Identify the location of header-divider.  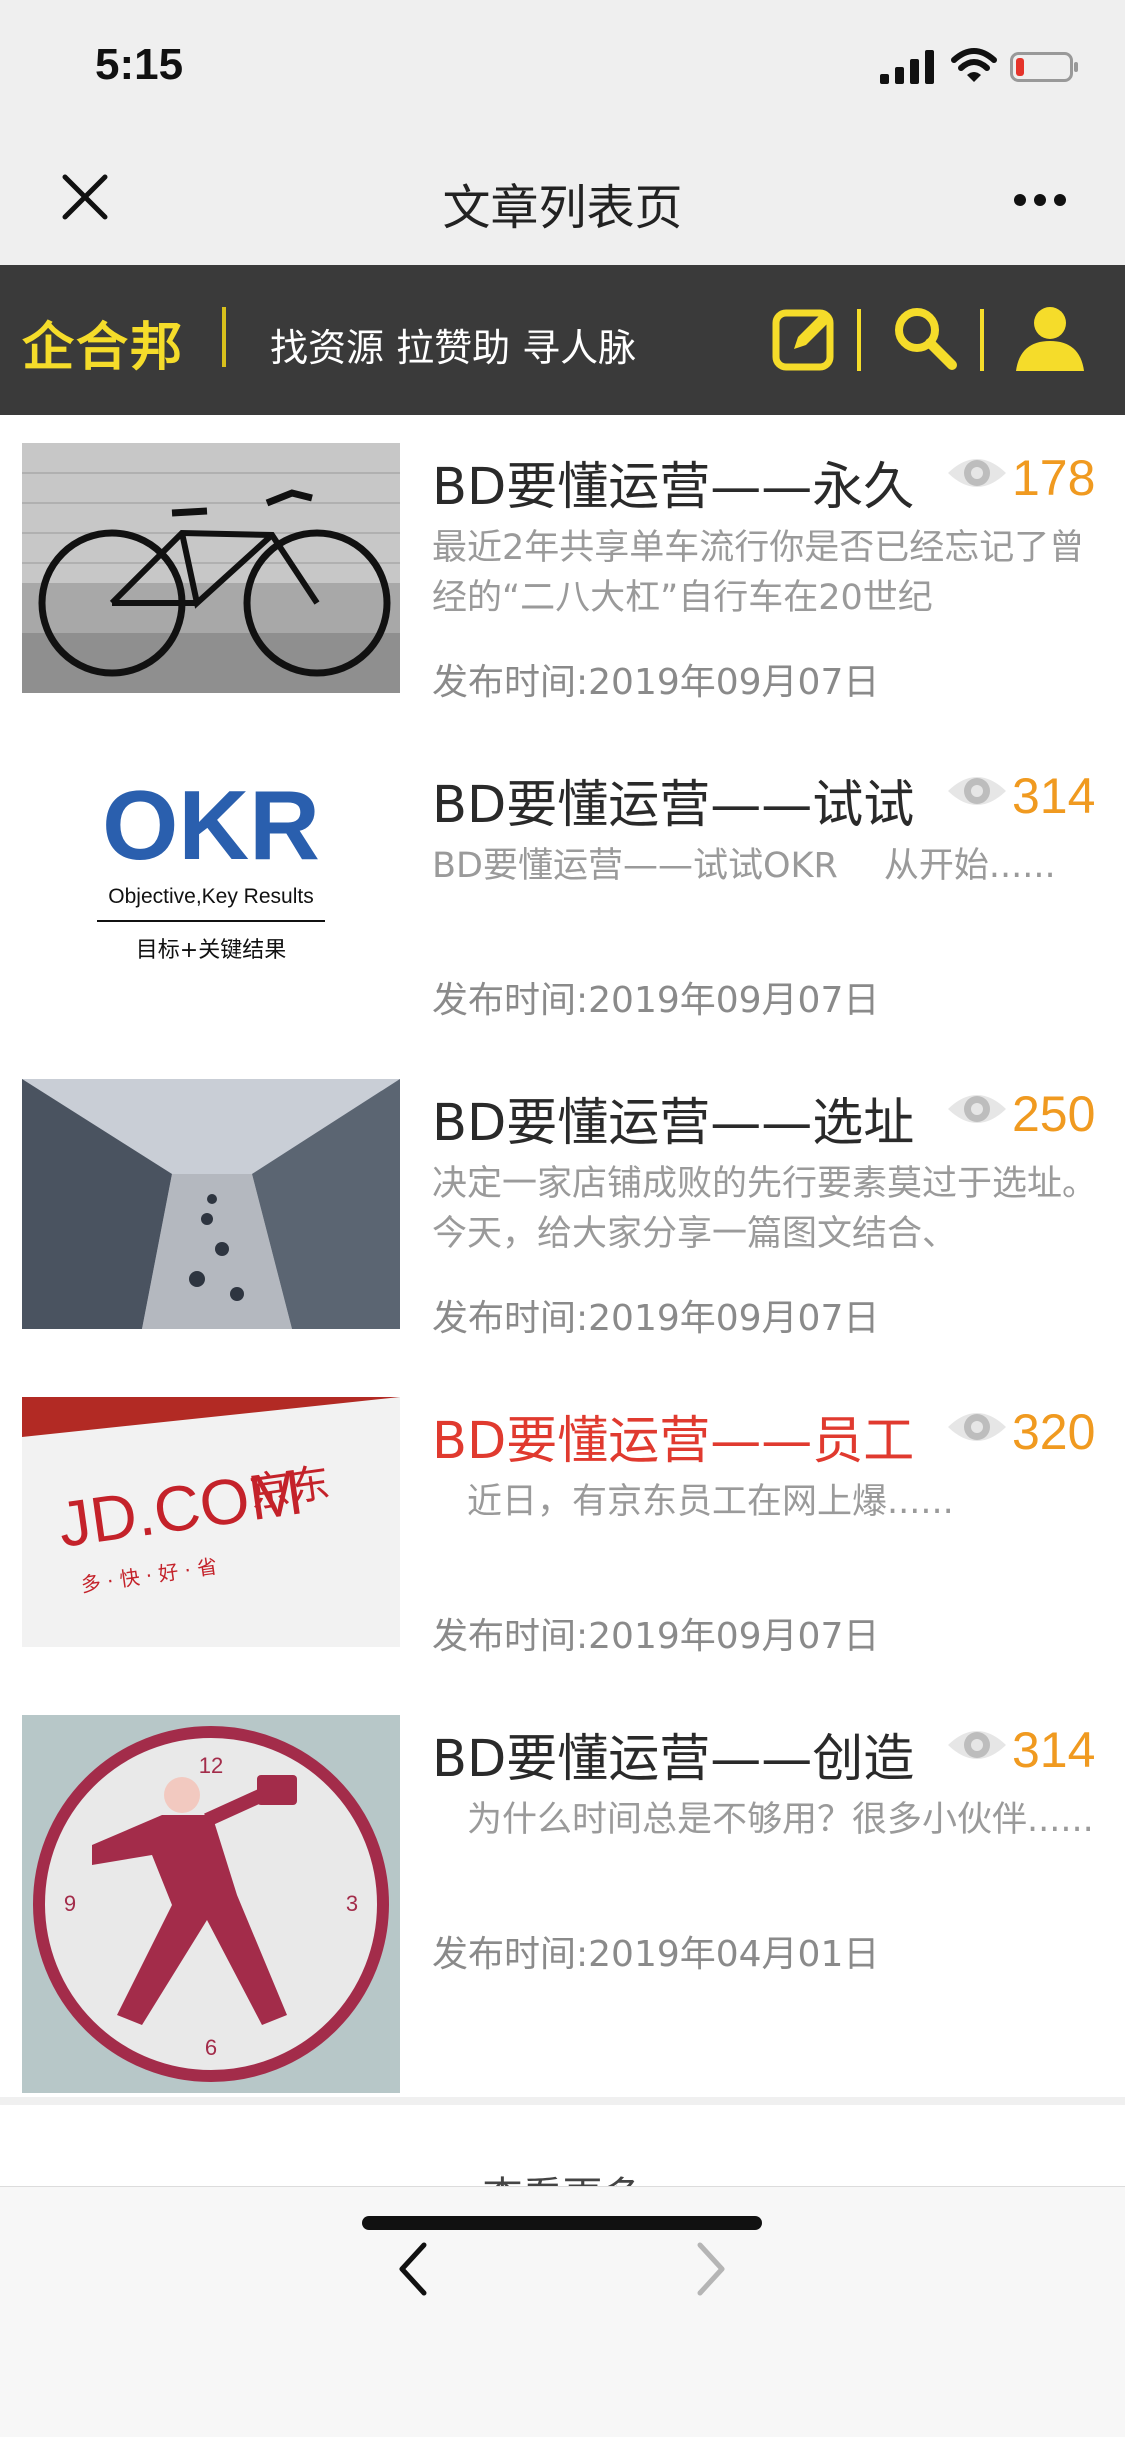
(224, 337).